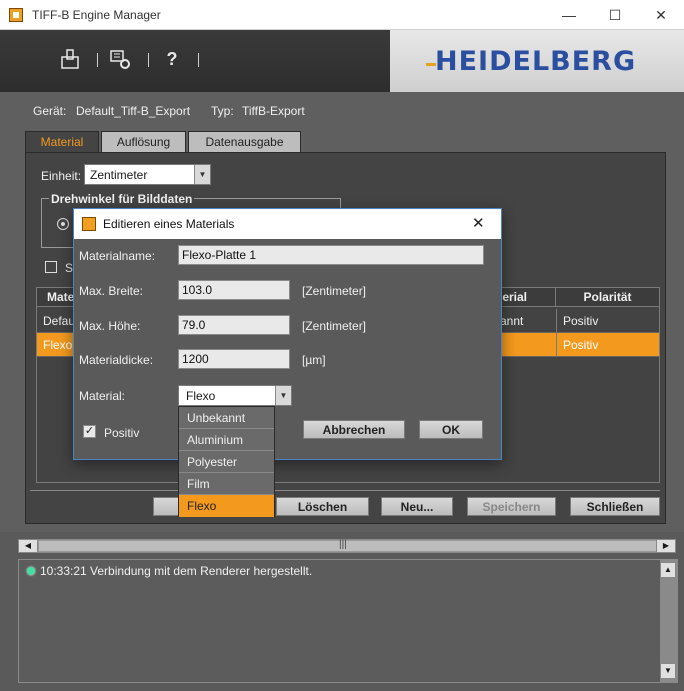 The width and height of the screenshot is (684, 691). What do you see at coordinates (89, 224) in the screenshot?
I see `dialog-app-icon` at bounding box center [89, 224].